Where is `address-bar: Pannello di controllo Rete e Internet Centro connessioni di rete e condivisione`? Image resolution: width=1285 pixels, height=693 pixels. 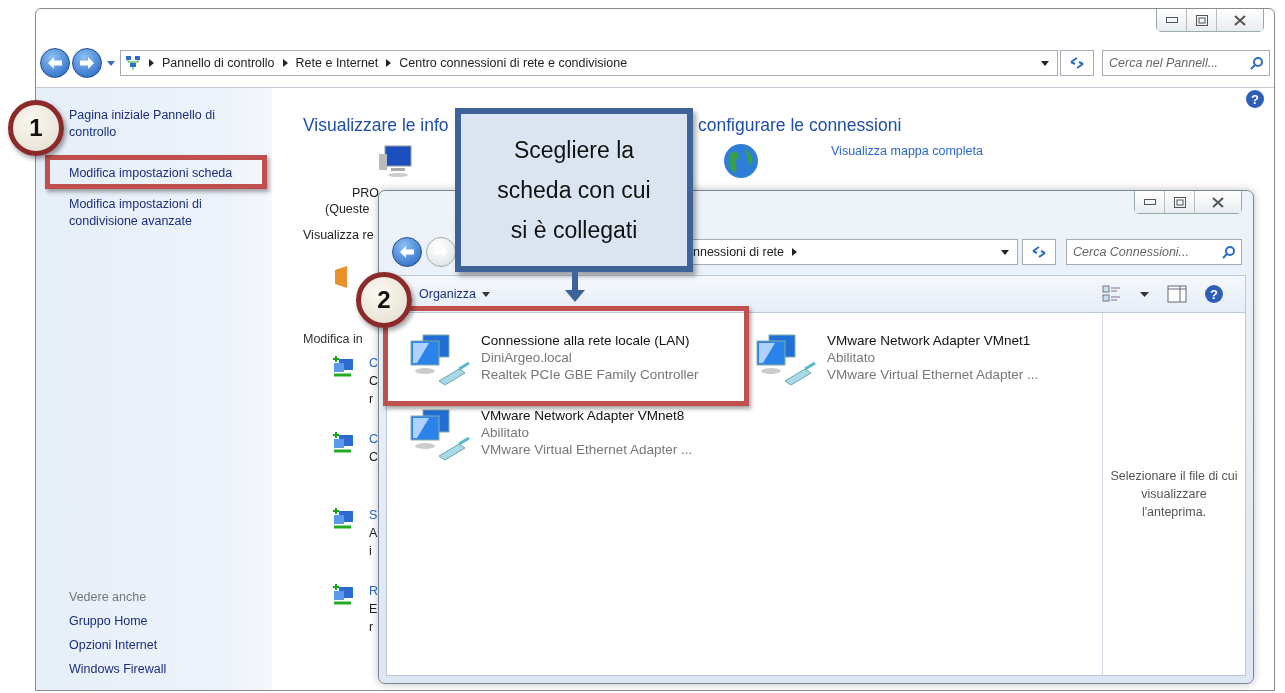
address-bar: Pannello di controllo Rete e Internet Centro connessioni di rete e condivisione is located at coordinates (589, 63).